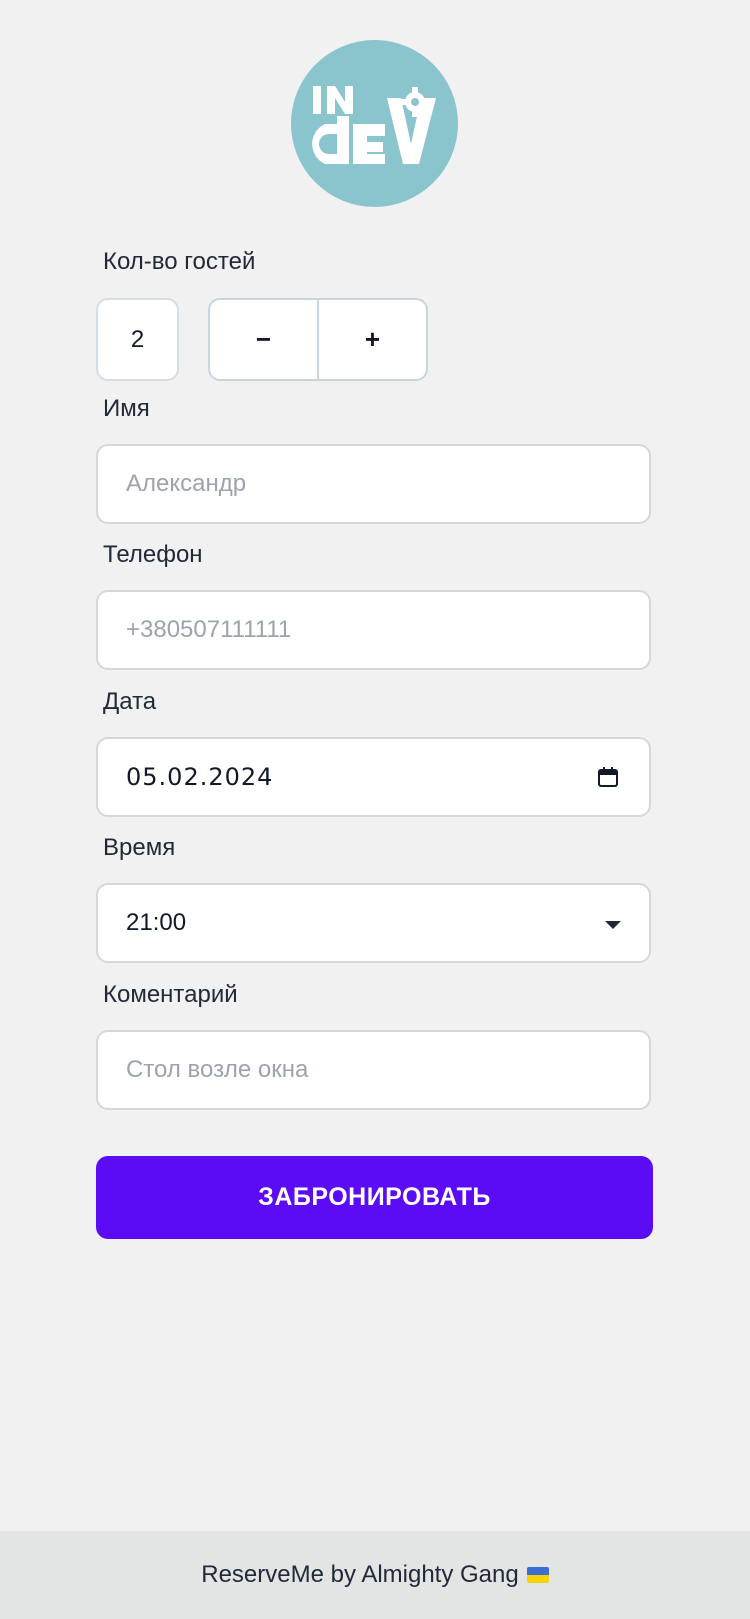 The height and width of the screenshot is (1619, 750). Describe the element at coordinates (217, 1069) in the screenshot. I see `comment-placeholder: Стол возле окна` at that location.